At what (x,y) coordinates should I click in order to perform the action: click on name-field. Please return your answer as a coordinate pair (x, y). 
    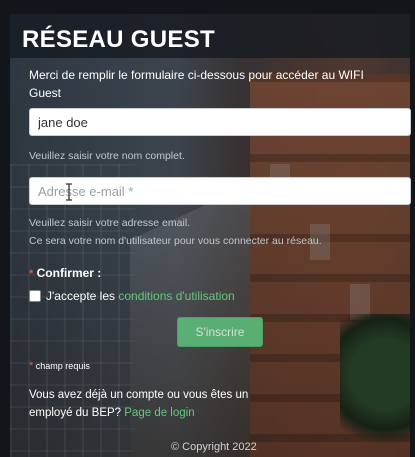
    Looking at the image, I should click on (220, 122).